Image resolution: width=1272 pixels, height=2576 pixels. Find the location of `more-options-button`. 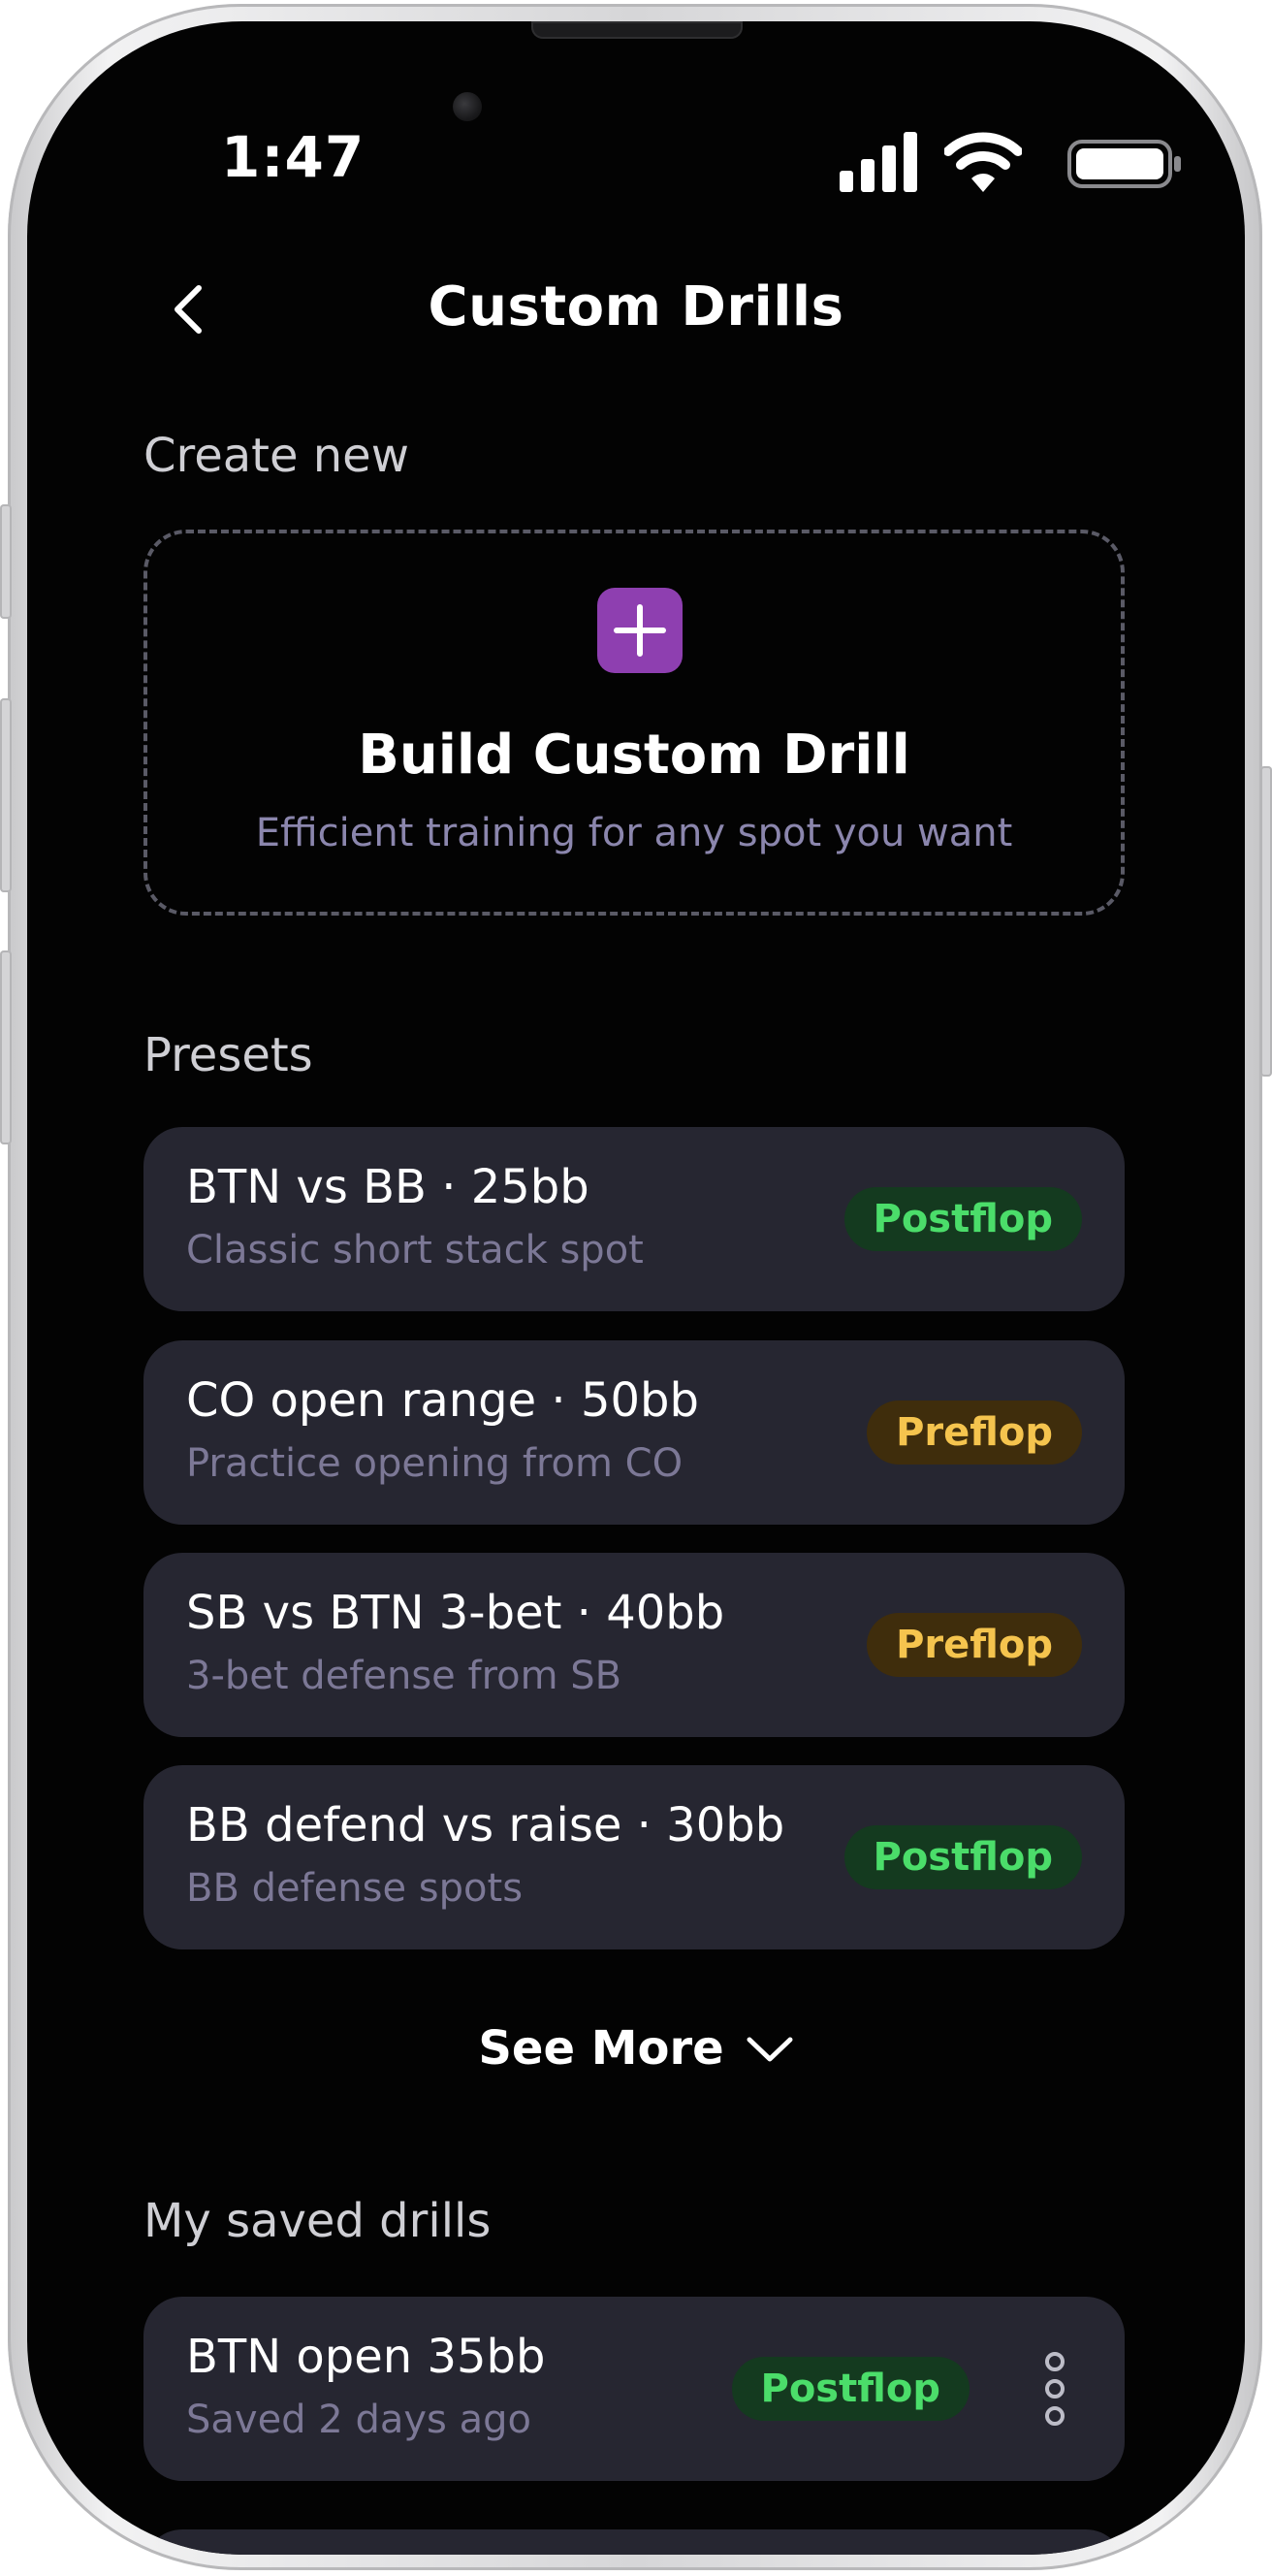

more-options-button is located at coordinates (1055, 2388).